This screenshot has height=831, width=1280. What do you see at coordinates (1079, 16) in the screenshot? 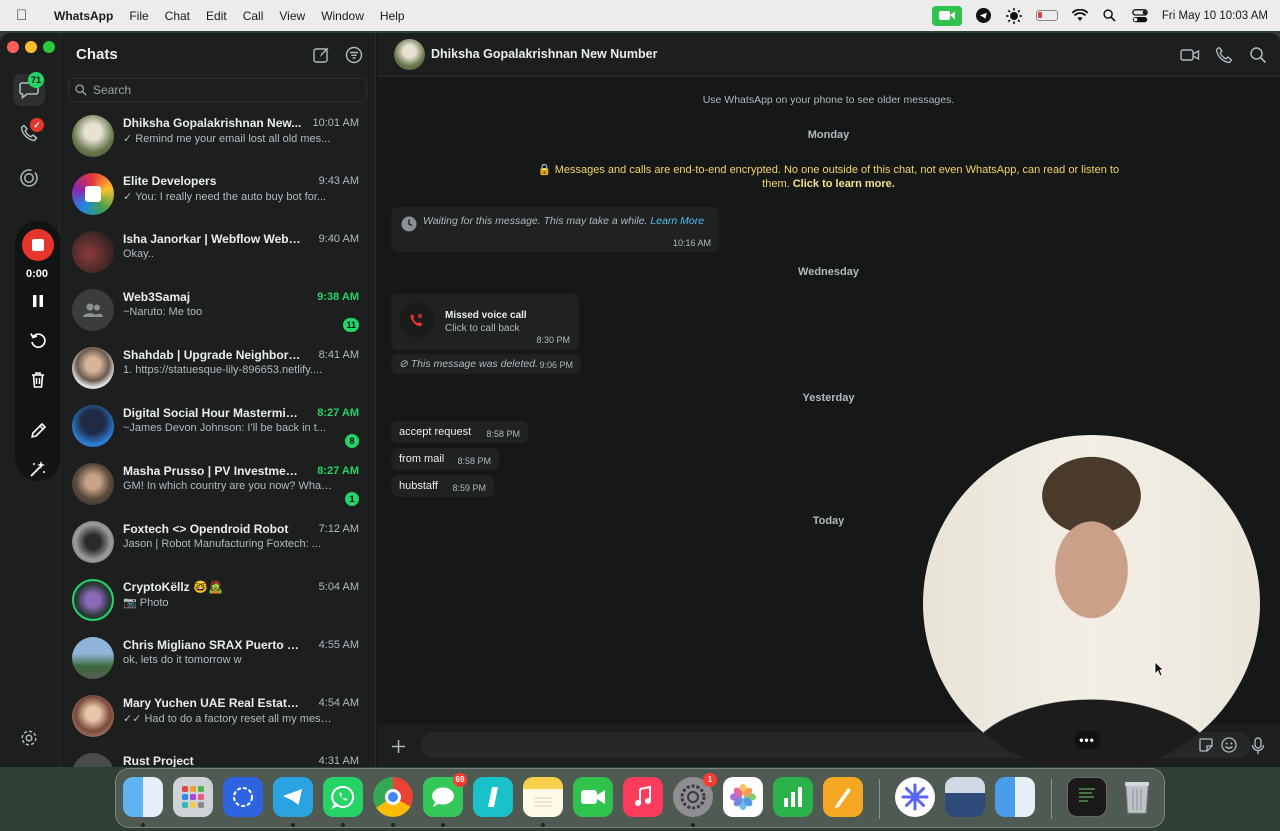
I see `wifi-icon` at bounding box center [1079, 16].